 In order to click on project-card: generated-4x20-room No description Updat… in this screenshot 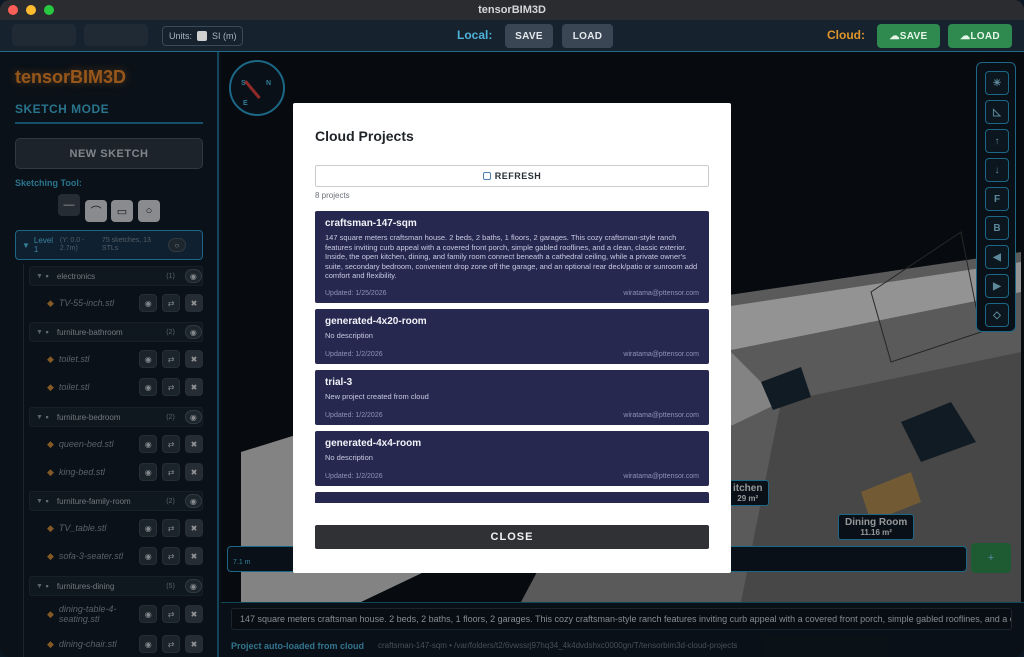, I will do `click(512, 336)`.